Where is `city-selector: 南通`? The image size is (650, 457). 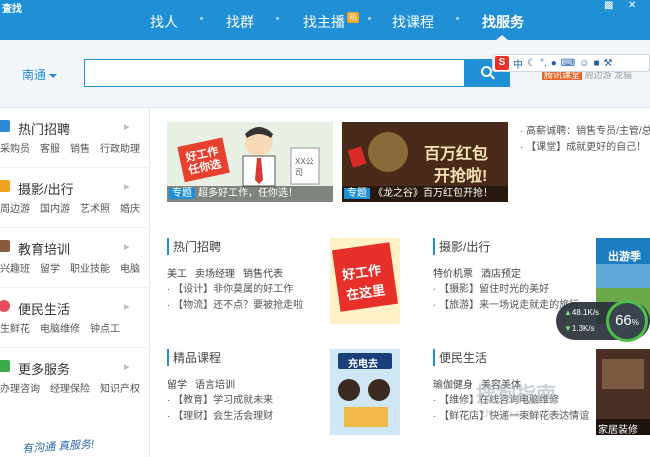 city-selector: 南通 is located at coordinates (40, 74).